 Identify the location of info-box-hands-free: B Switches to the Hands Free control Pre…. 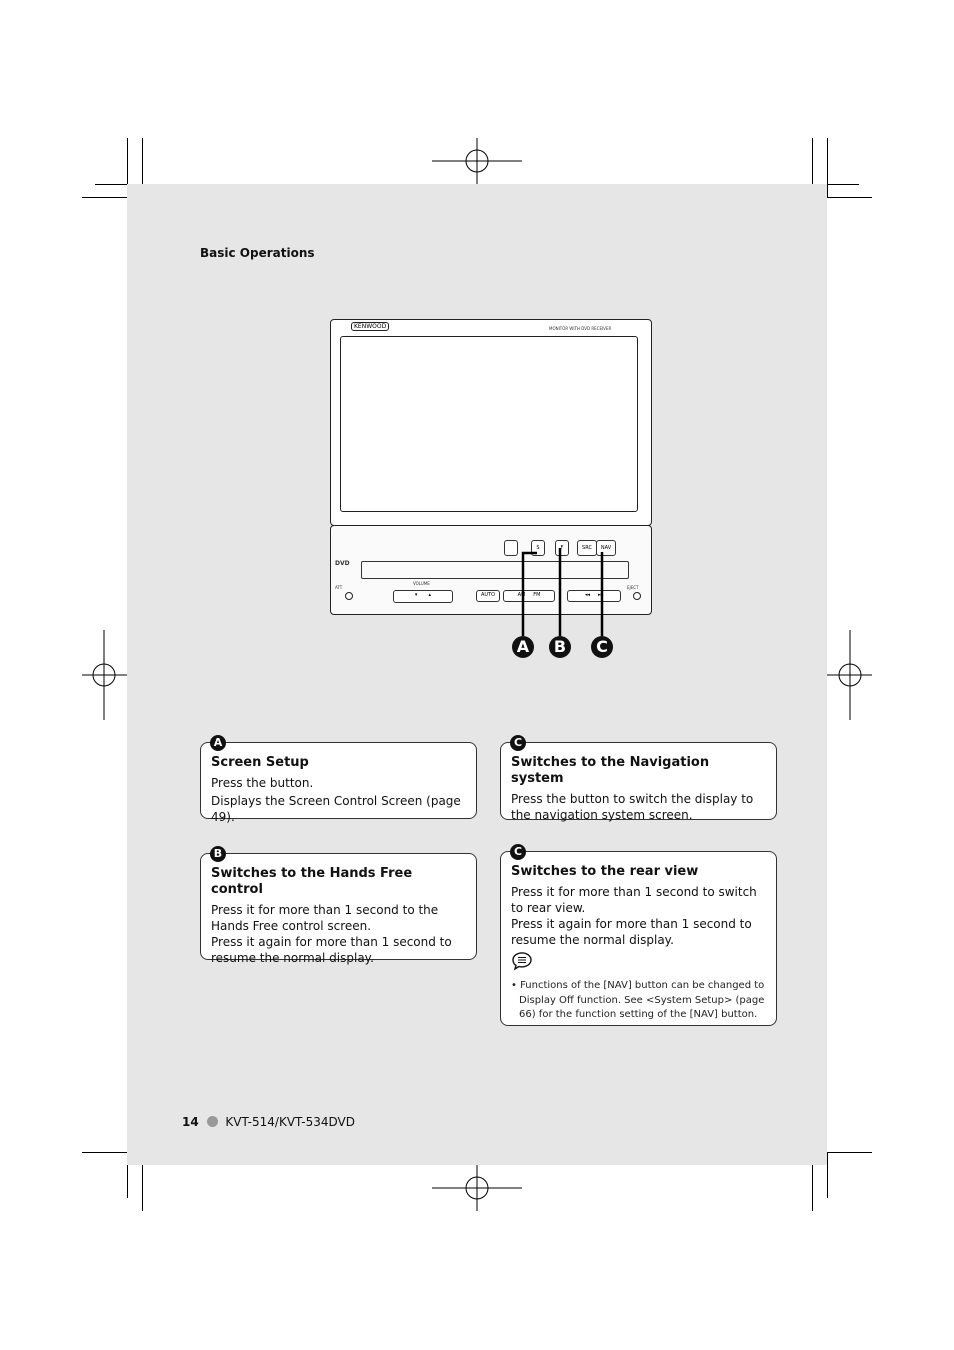
(338, 905).